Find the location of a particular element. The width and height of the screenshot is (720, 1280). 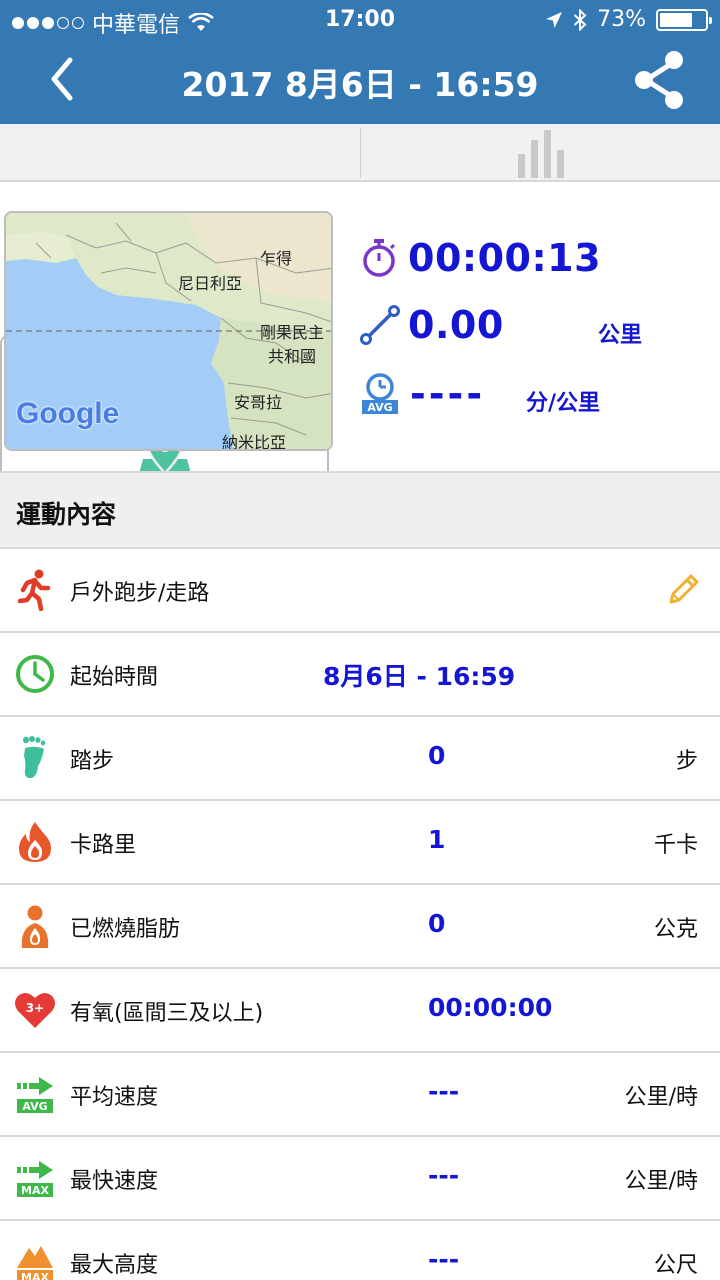

map-label-chad: 乍得 is located at coordinates (276, 258).